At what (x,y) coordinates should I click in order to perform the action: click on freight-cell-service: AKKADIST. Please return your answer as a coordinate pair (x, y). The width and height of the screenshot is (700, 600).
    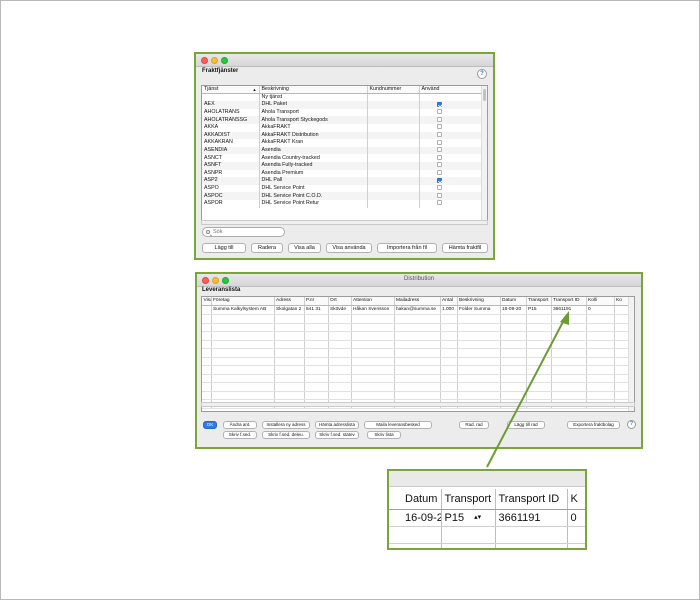
    Looking at the image, I should click on (231, 135).